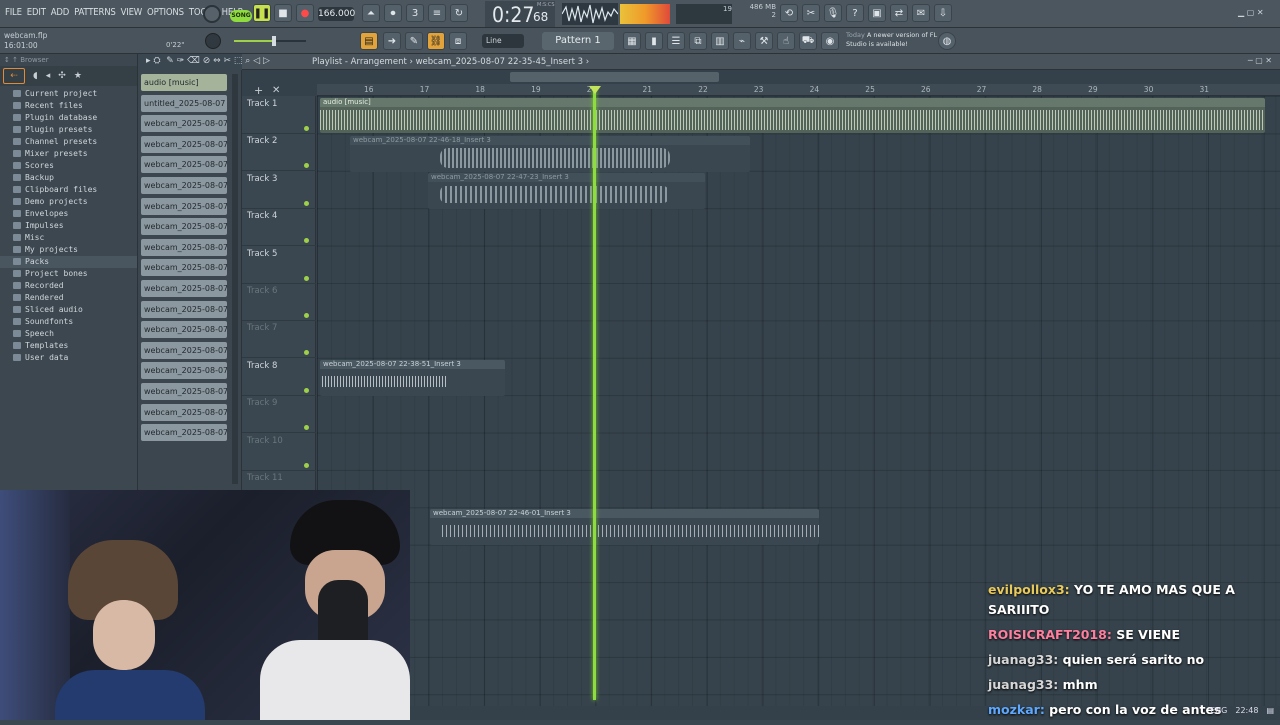 The width and height of the screenshot is (1280, 725). Describe the element at coordinates (503, 41) in the screenshot. I see `snap-select: Line` at that location.